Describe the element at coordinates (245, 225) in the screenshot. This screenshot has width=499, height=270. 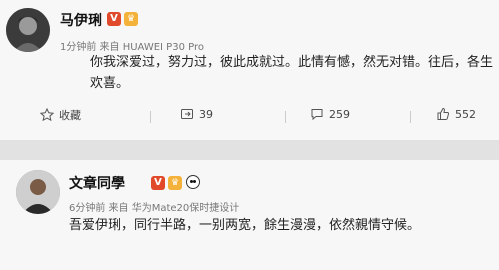
I see `post-text: 吾爱伊琍，同行半路，一别两宽，餘生漫漫，依然親情守候。` at that location.